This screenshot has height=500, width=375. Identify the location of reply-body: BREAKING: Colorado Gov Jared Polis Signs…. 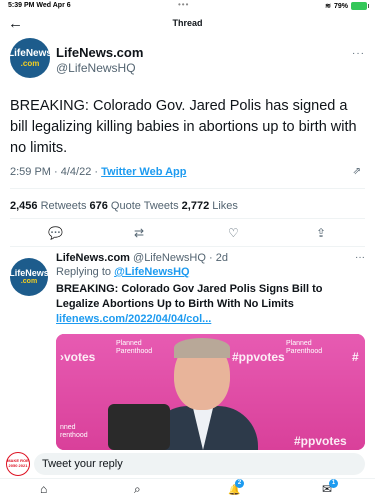
(189, 296).